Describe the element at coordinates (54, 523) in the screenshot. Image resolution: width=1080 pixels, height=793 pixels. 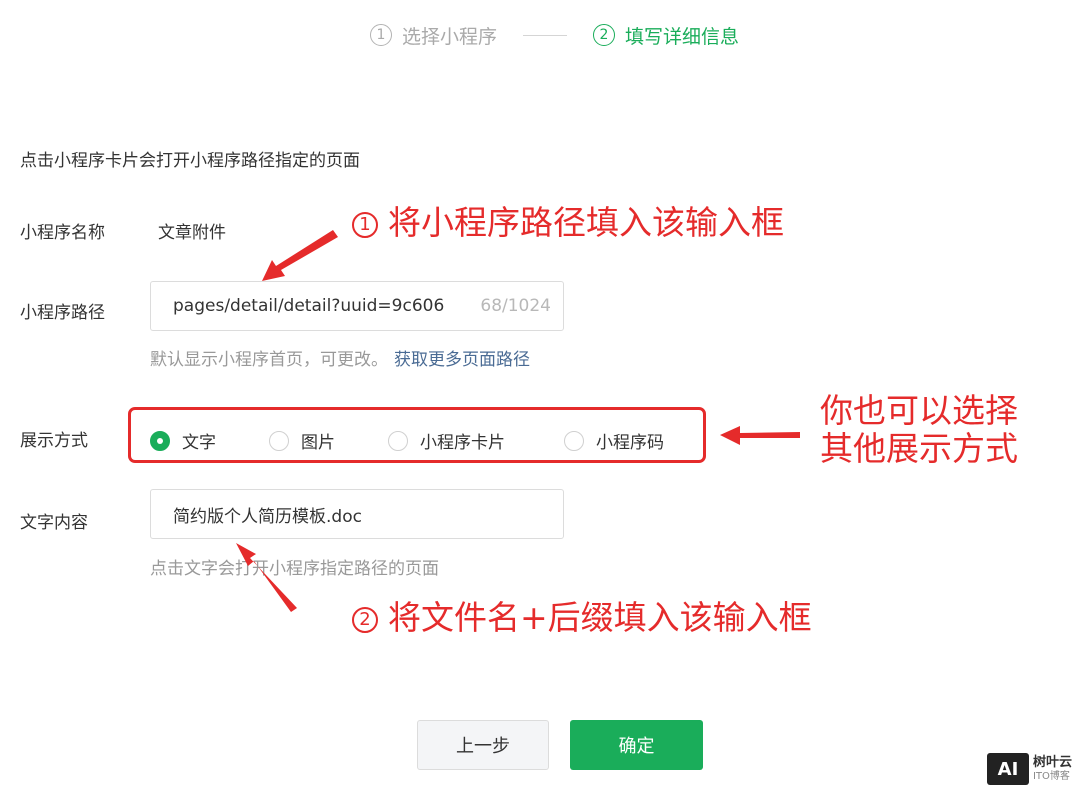
I see `text-content-label: 文字内容` at that location.